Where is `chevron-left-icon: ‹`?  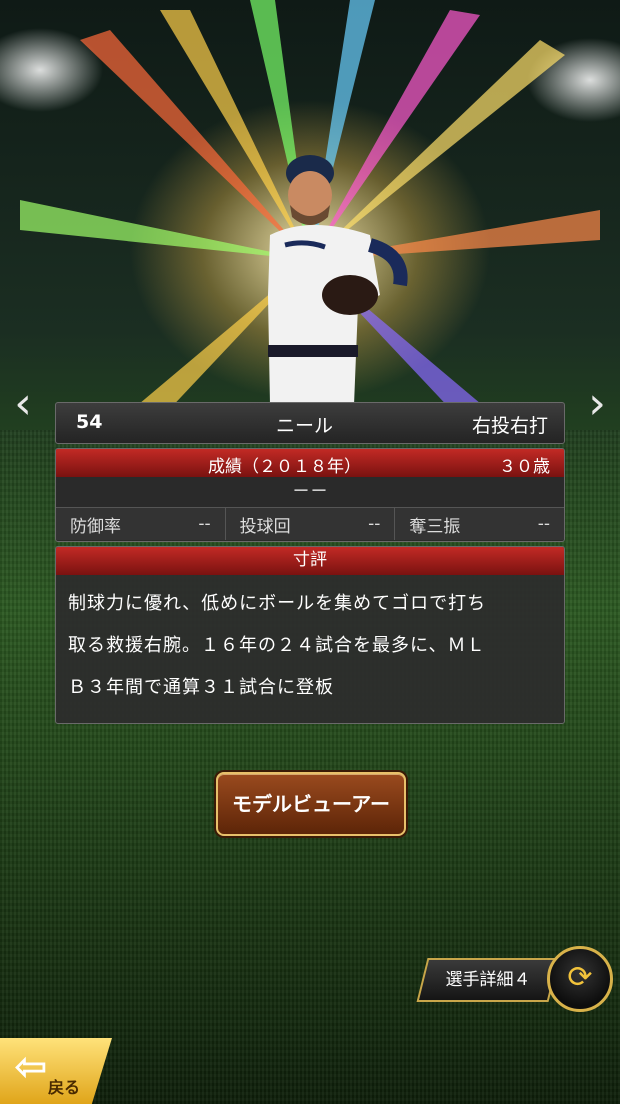
chevron-left-icon: ‹ is located at coordinates (23, 403).